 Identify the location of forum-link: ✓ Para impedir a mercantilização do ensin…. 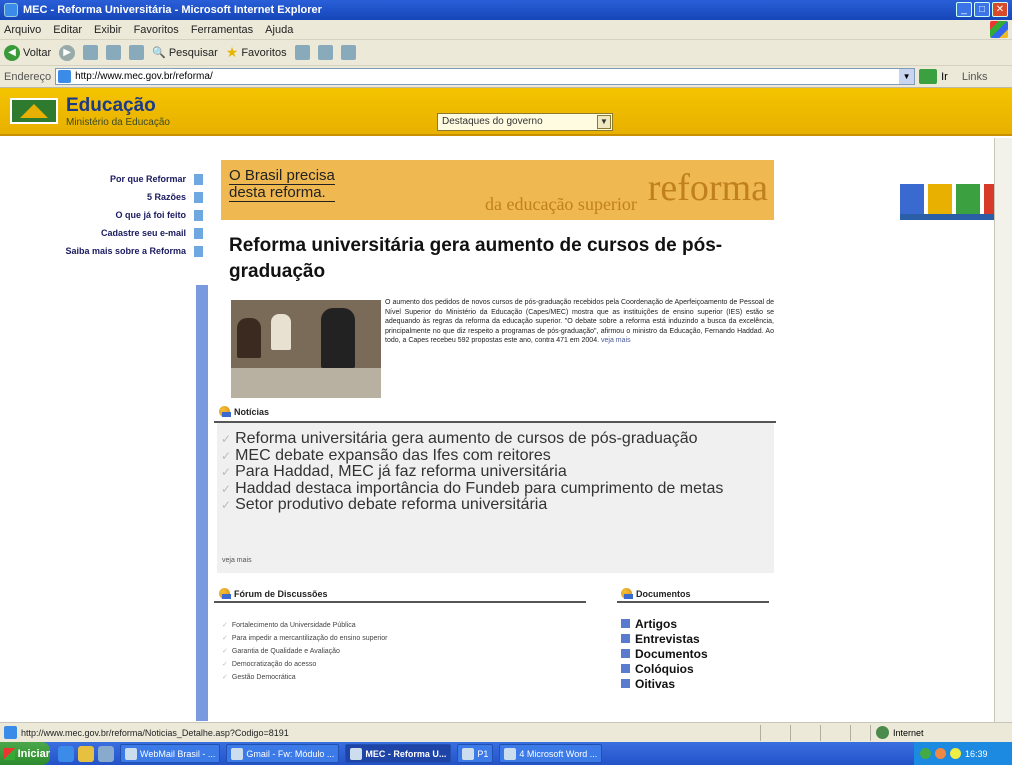
(305, 638).